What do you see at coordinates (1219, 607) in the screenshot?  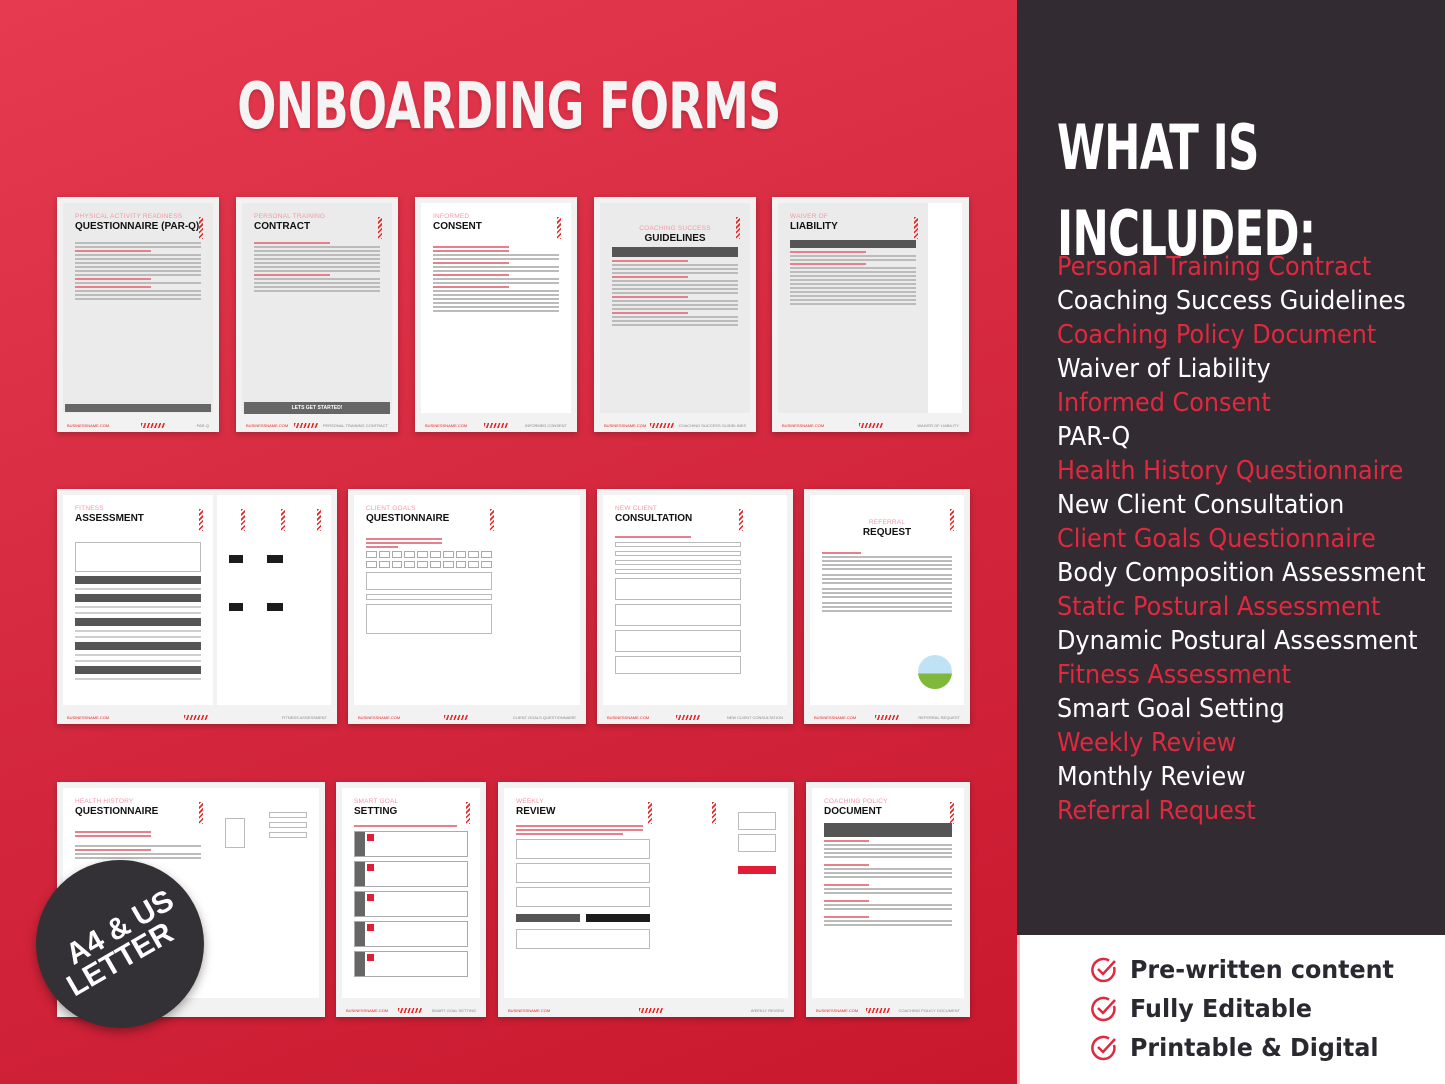 I see `included-item: Static Postural Assessment` at bounding box center [1219, 607].